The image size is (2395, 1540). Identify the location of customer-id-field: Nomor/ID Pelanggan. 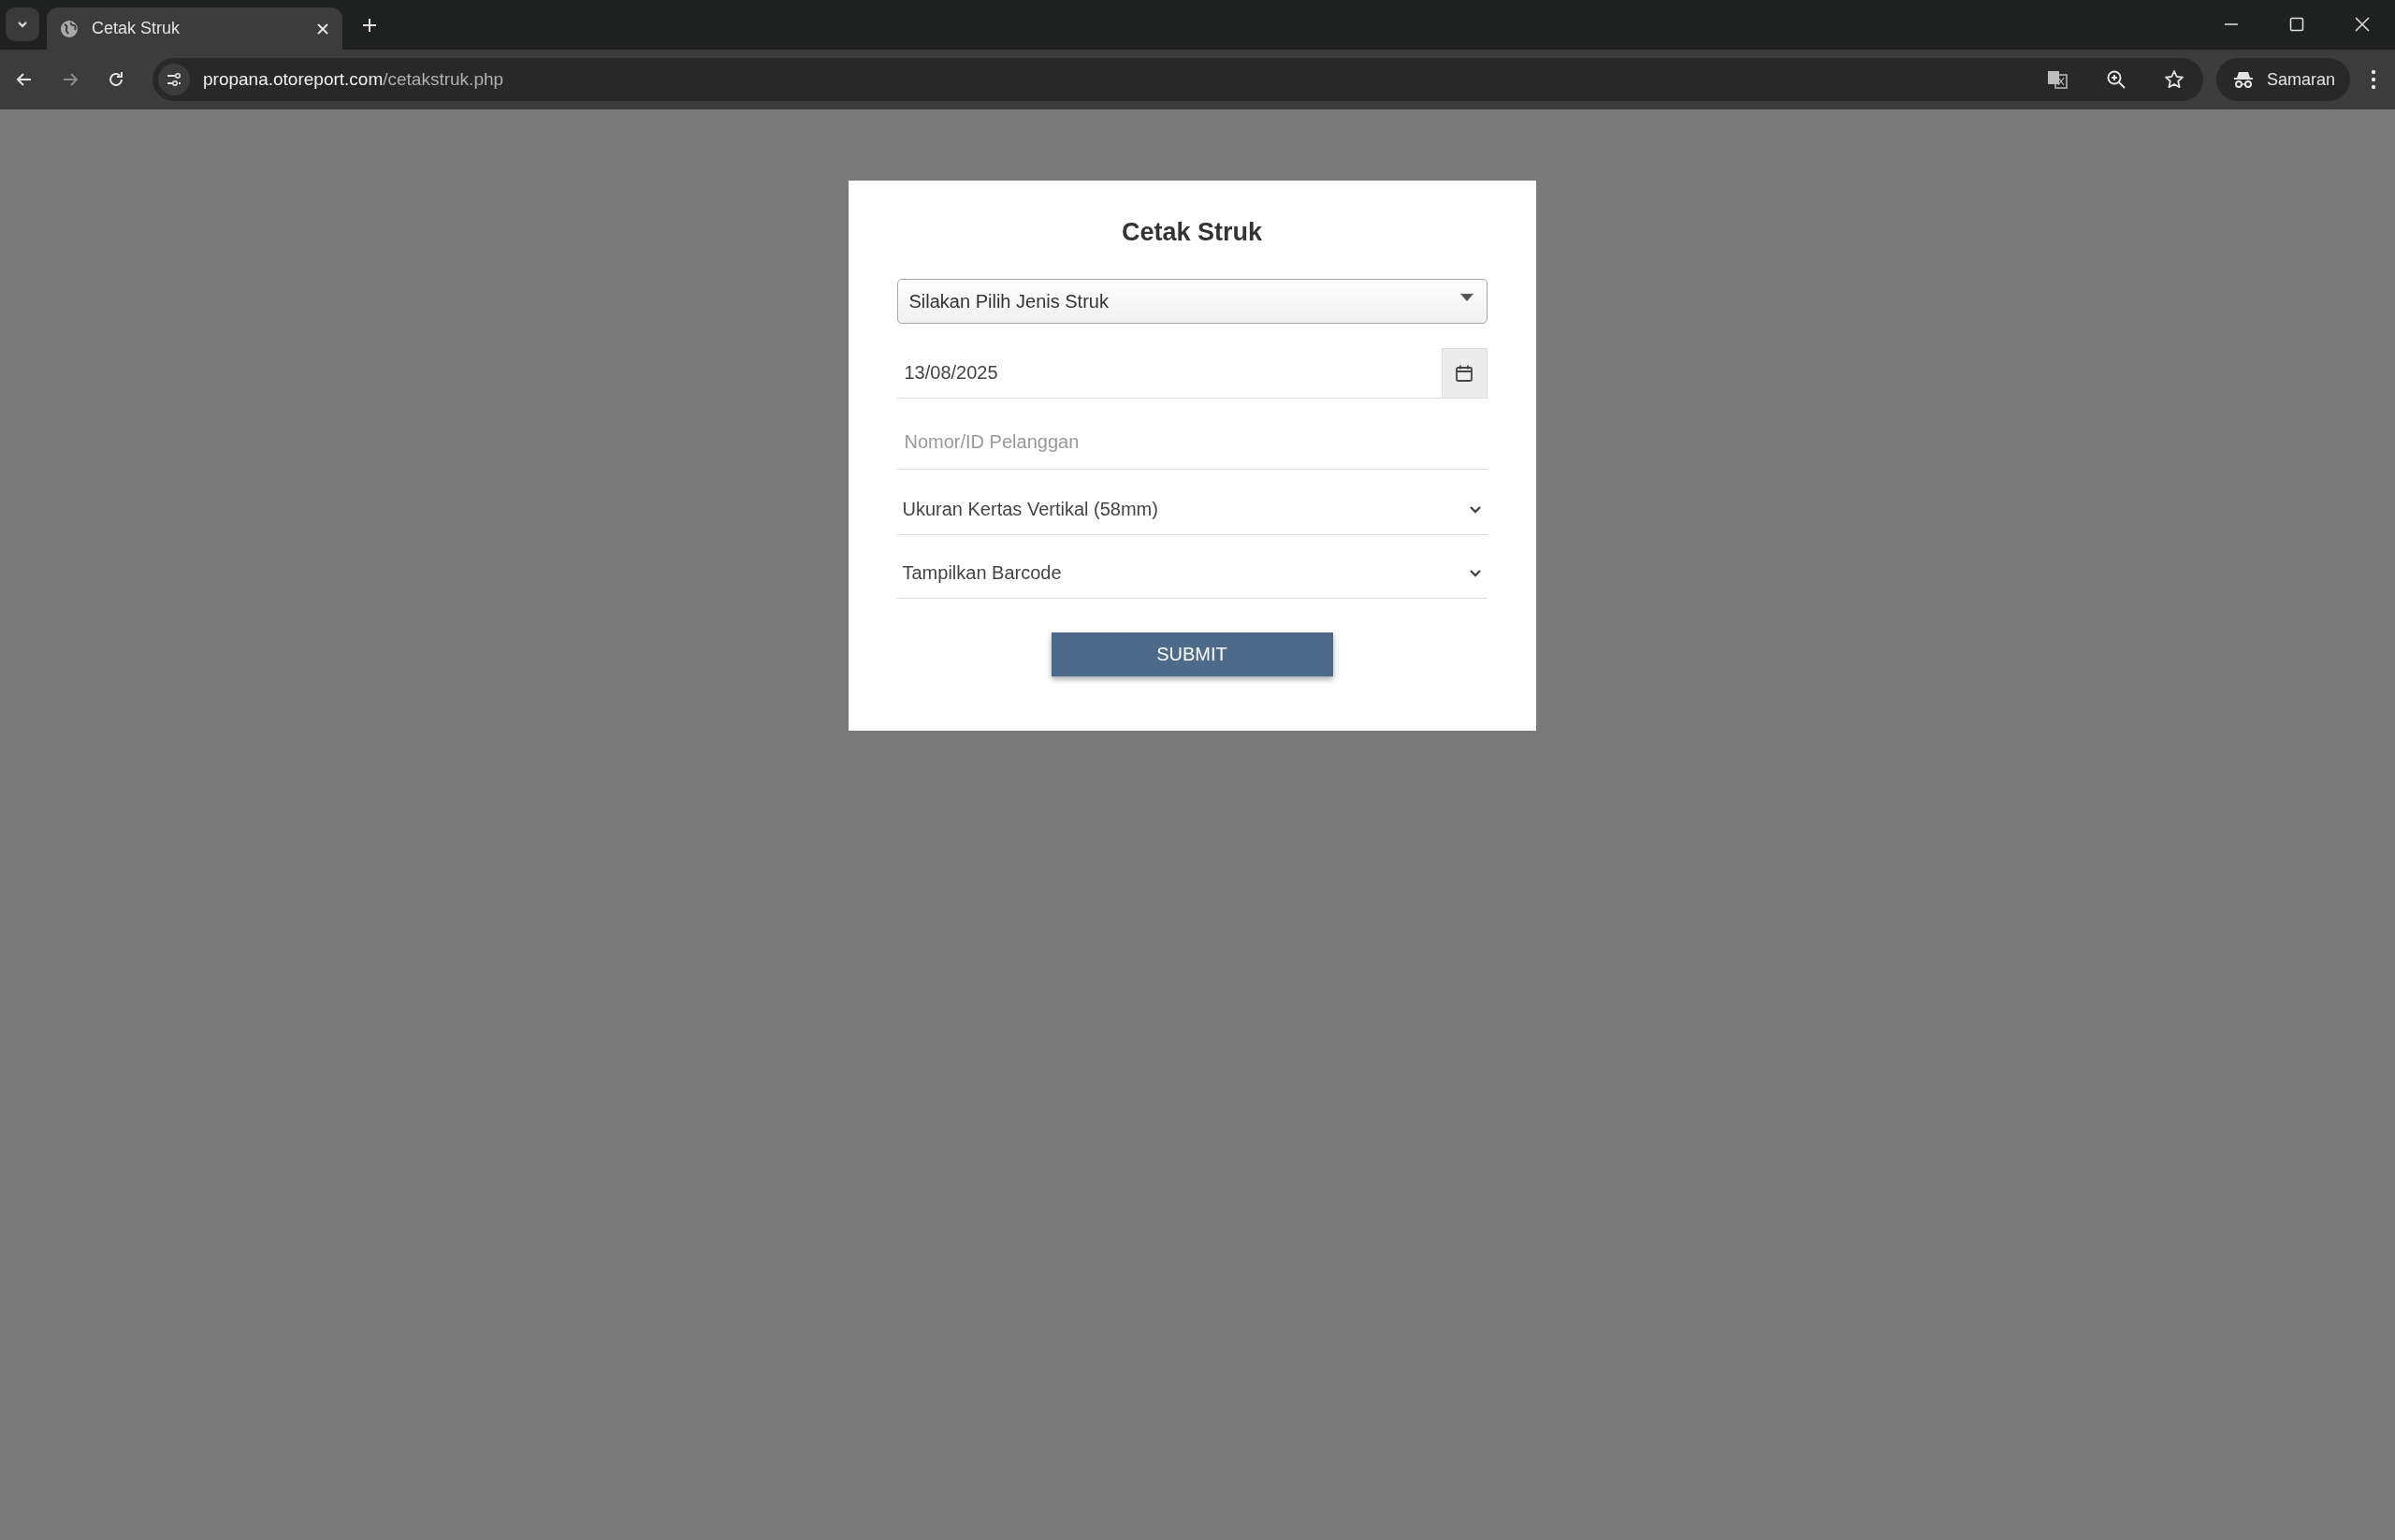
(1192, 443).